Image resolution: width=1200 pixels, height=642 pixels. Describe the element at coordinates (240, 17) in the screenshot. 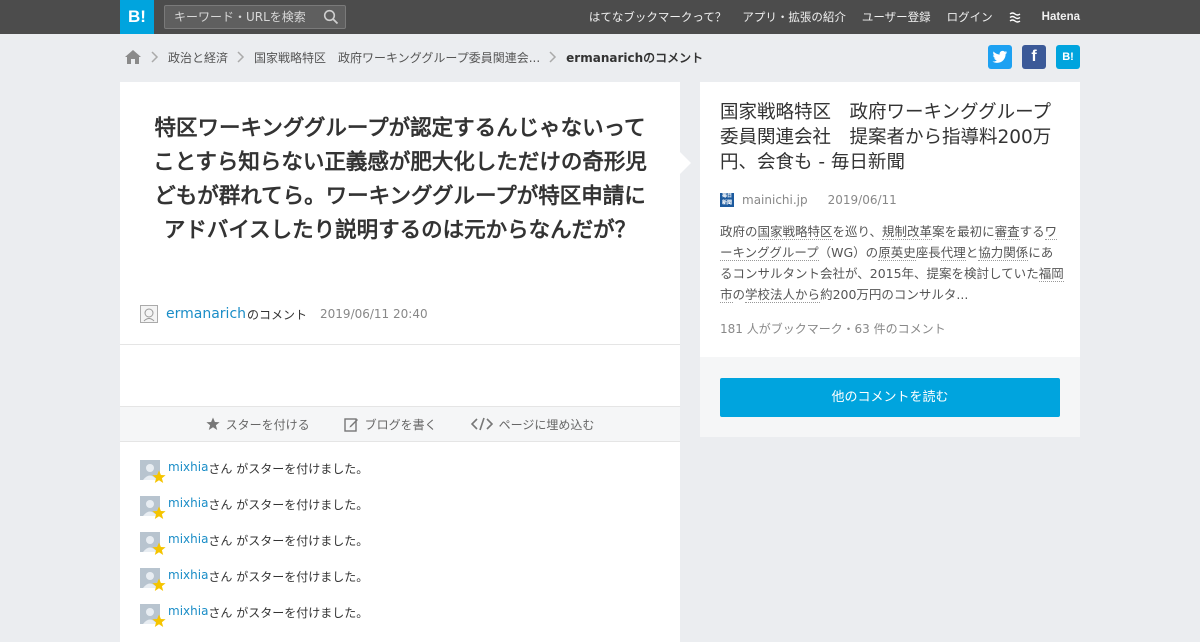

I see `search-input` at that location.